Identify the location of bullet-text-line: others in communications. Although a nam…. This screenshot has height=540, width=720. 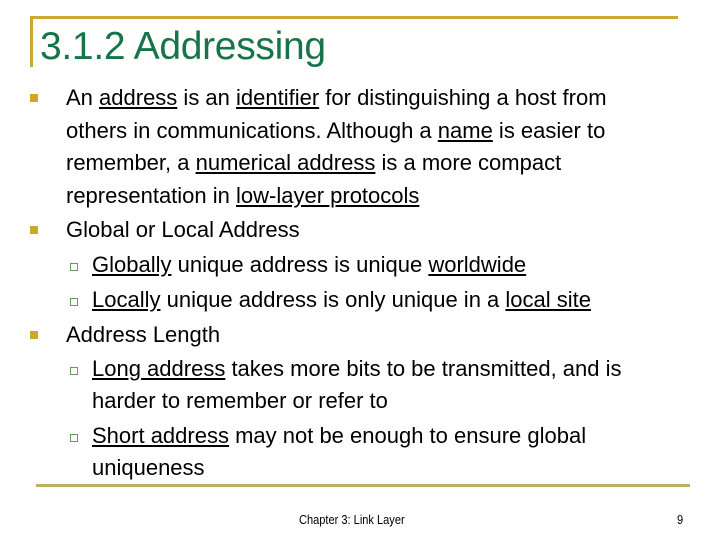
(335, 131).